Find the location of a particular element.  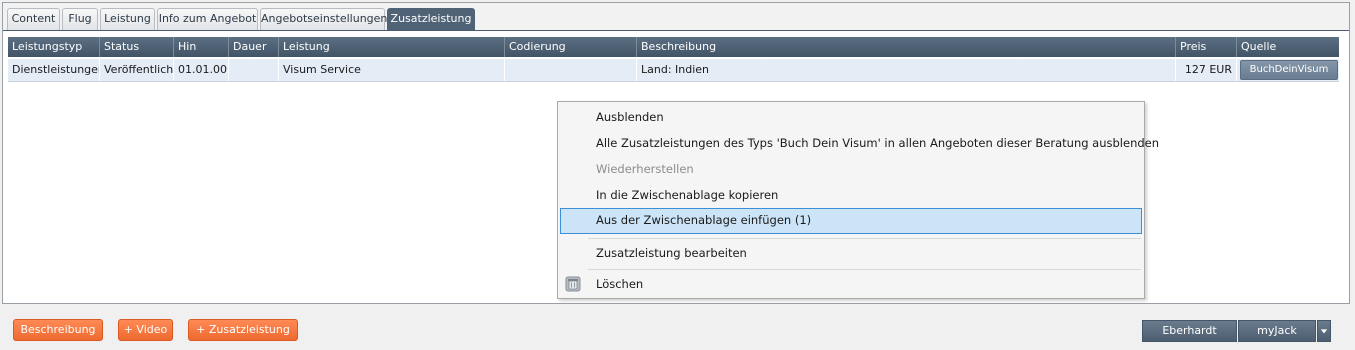

column-header-beschreibung: Beschreibung is located at coordinates (906, 47).